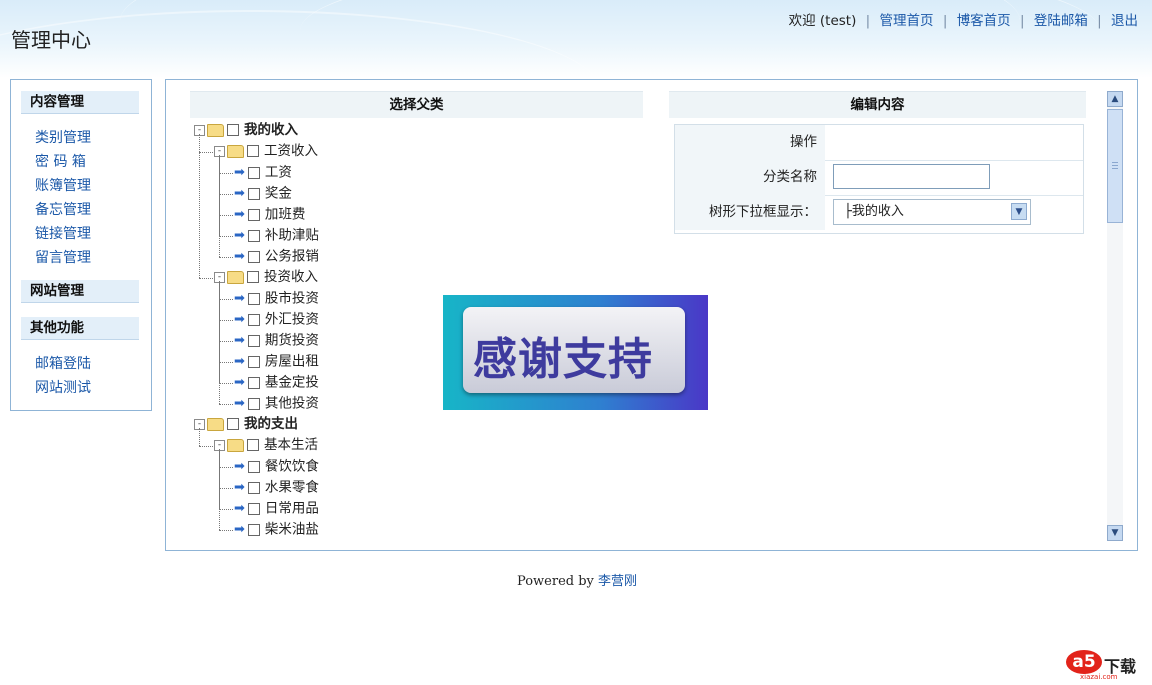 The image size is (1152, 685). I want to click on tree-node-label: 奖金, so click(278, 193).